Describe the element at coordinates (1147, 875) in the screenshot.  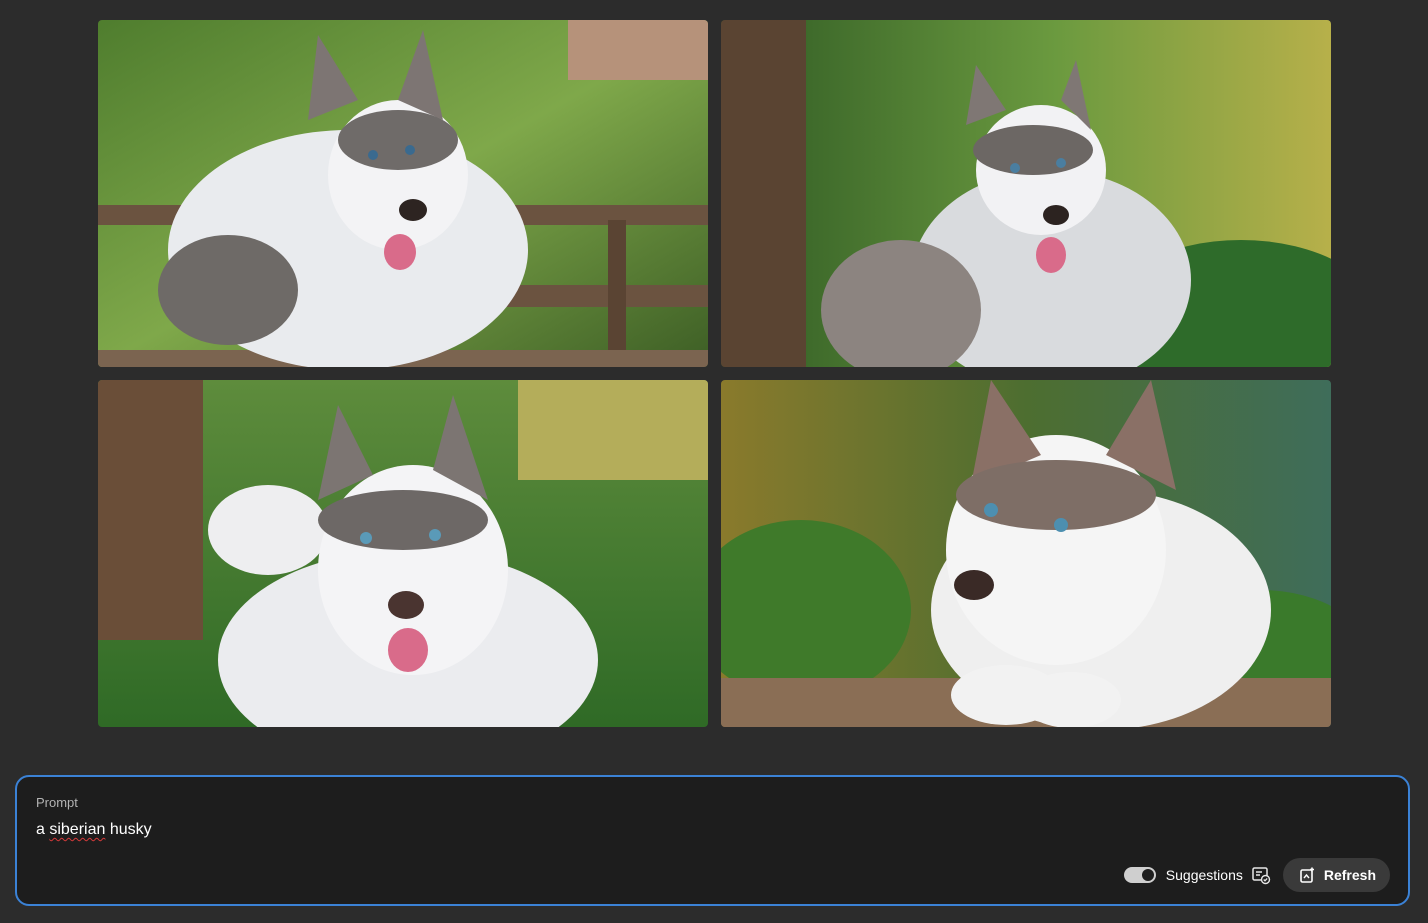
I see `toggle-knob` at that location.